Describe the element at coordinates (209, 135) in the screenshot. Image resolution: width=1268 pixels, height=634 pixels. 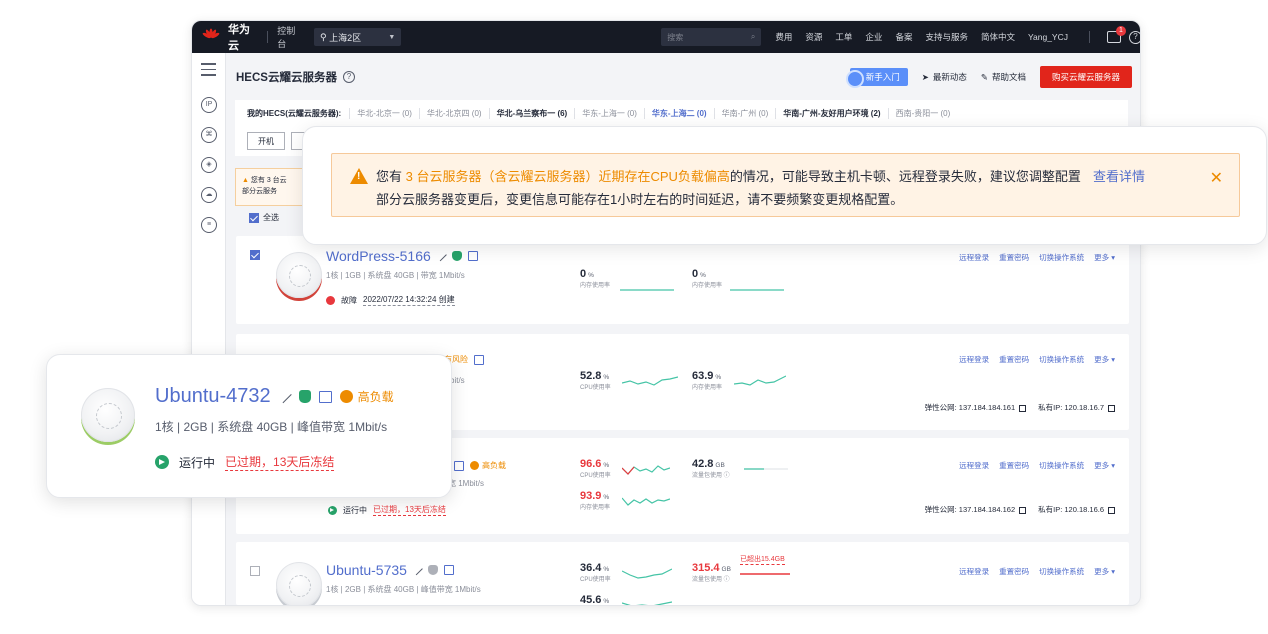
I see `network-icon: ⌘` at that location.